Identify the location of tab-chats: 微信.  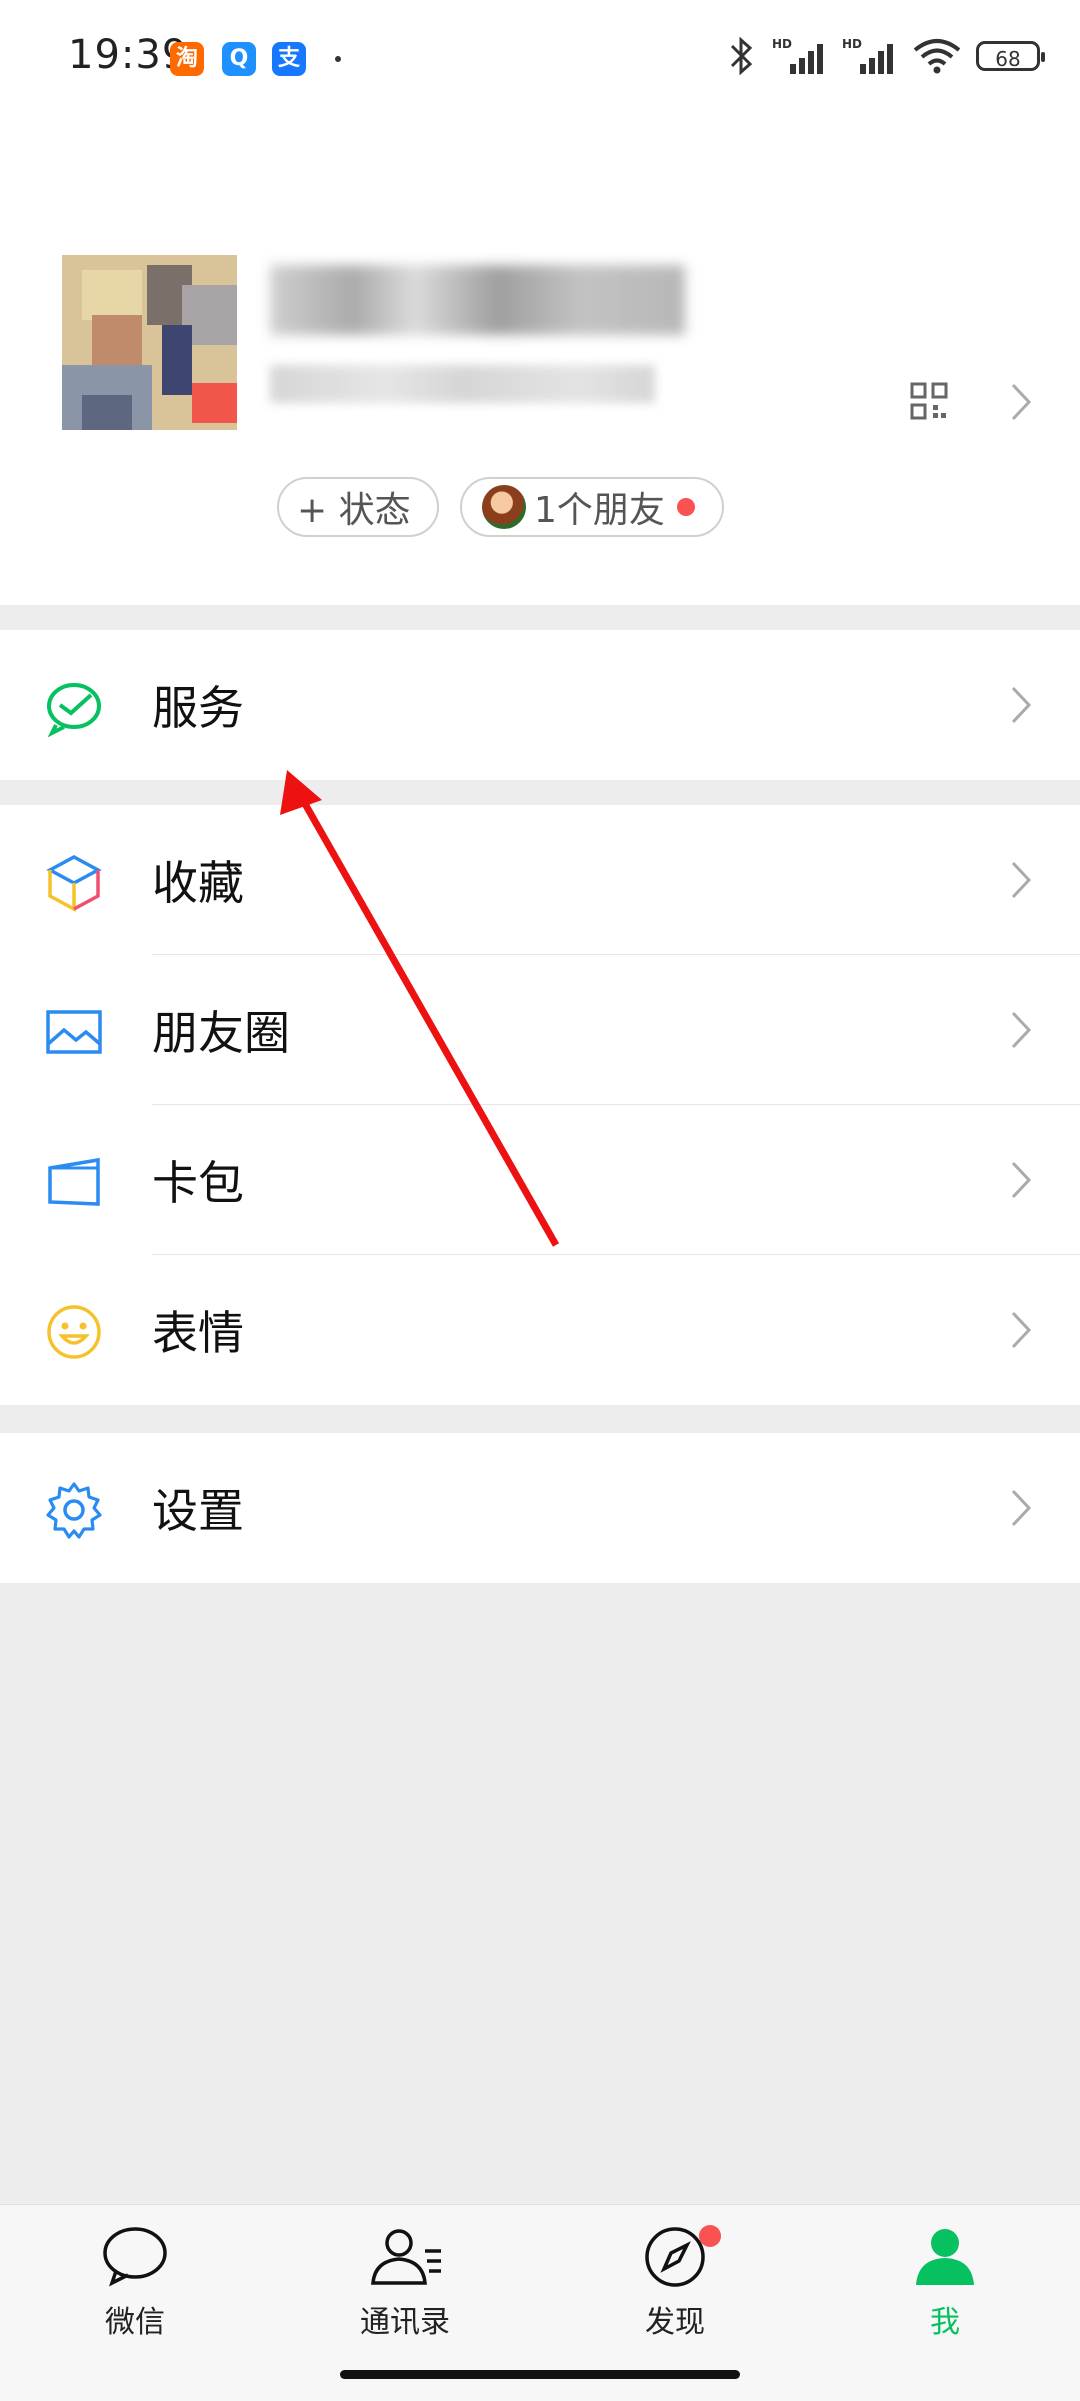
(135, 2283).